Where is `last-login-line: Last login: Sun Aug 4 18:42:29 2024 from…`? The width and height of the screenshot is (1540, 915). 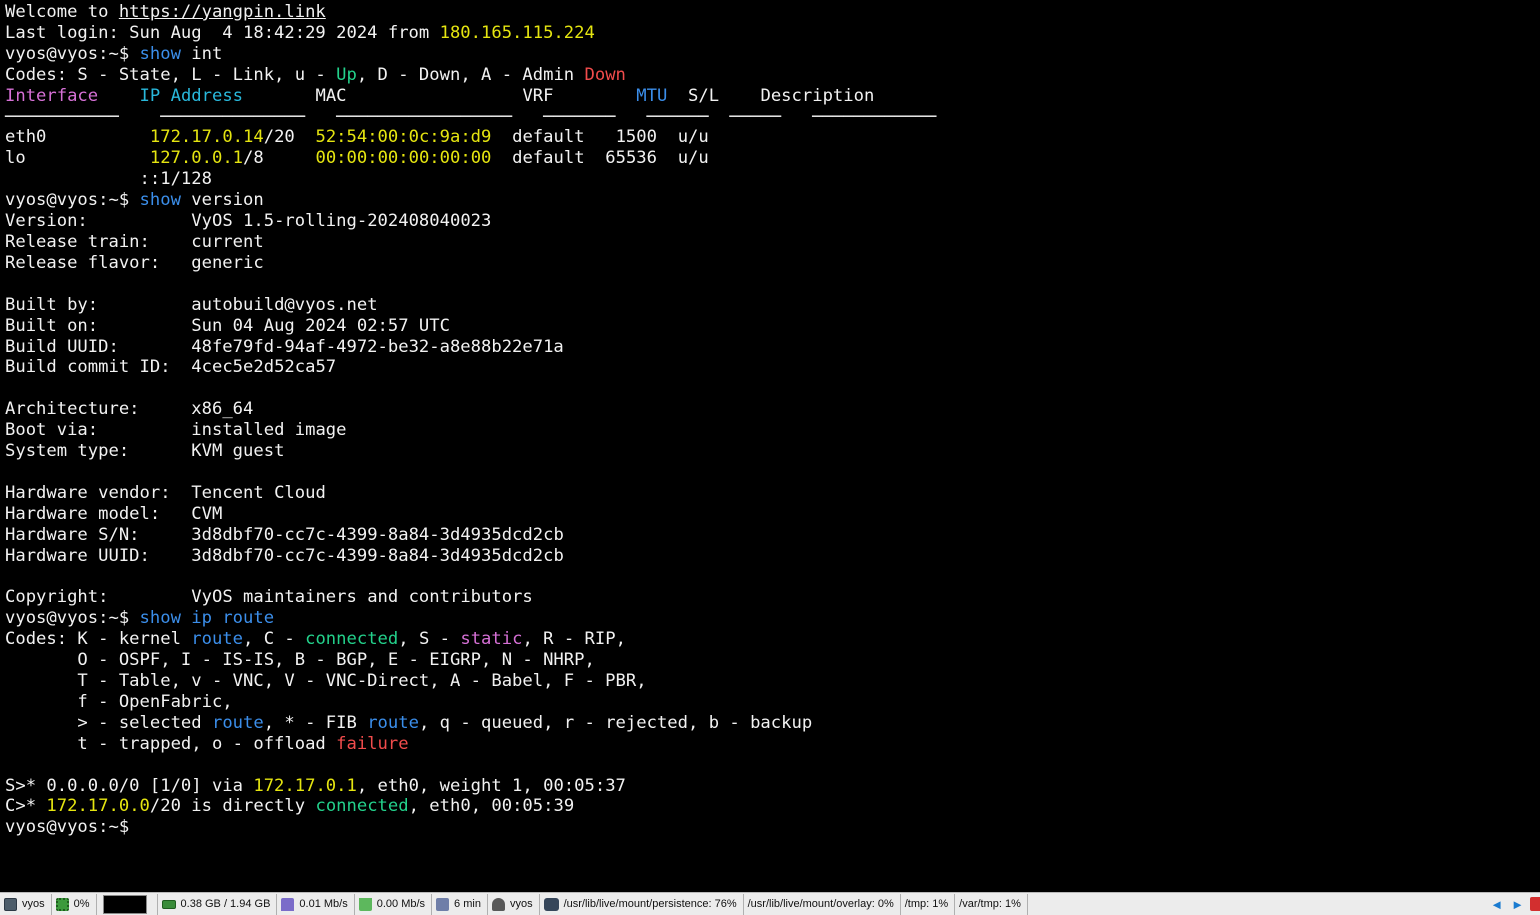 last-login-line: Last login: Sun Aug 4 18:42:29 2024 from… is located at coordinates (772, 33).